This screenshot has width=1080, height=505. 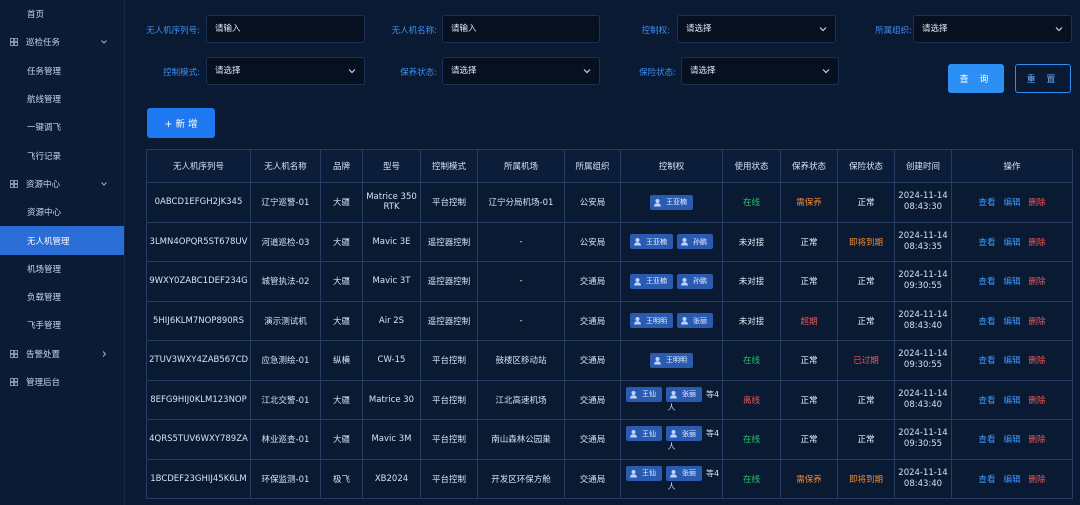 What do you see at coordinates (923, 207) in the screenshot?
I see `created-clock: 08:43:30` at bounding box center [923, 207].